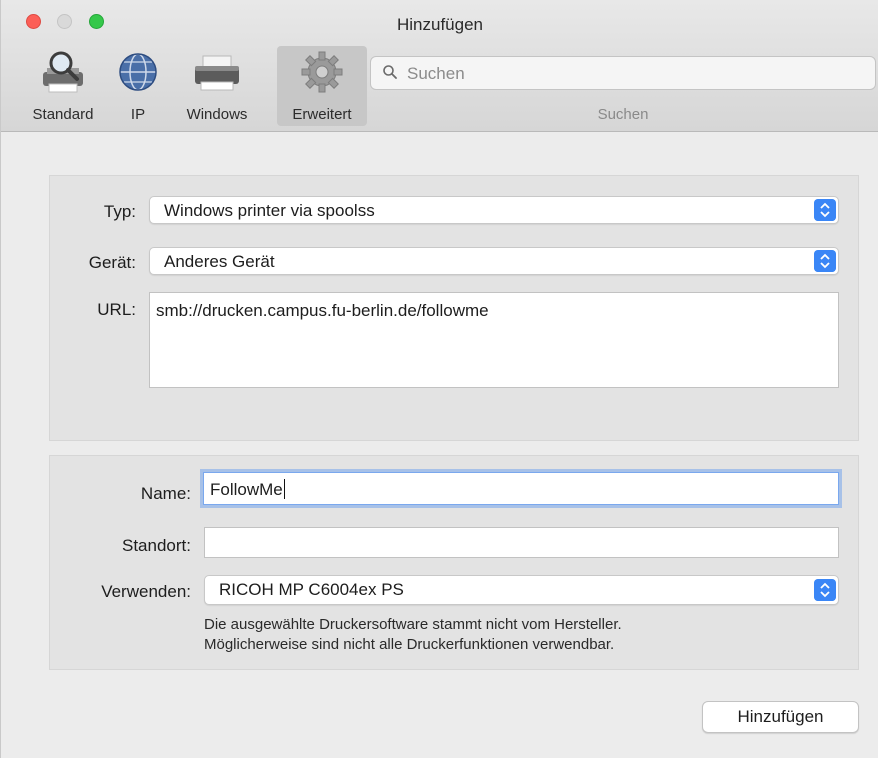 The height and width of the screenshot is (758, 878). Describe the element at coordinates (521, 542) in the screenshot. I see `location-field` at that location.